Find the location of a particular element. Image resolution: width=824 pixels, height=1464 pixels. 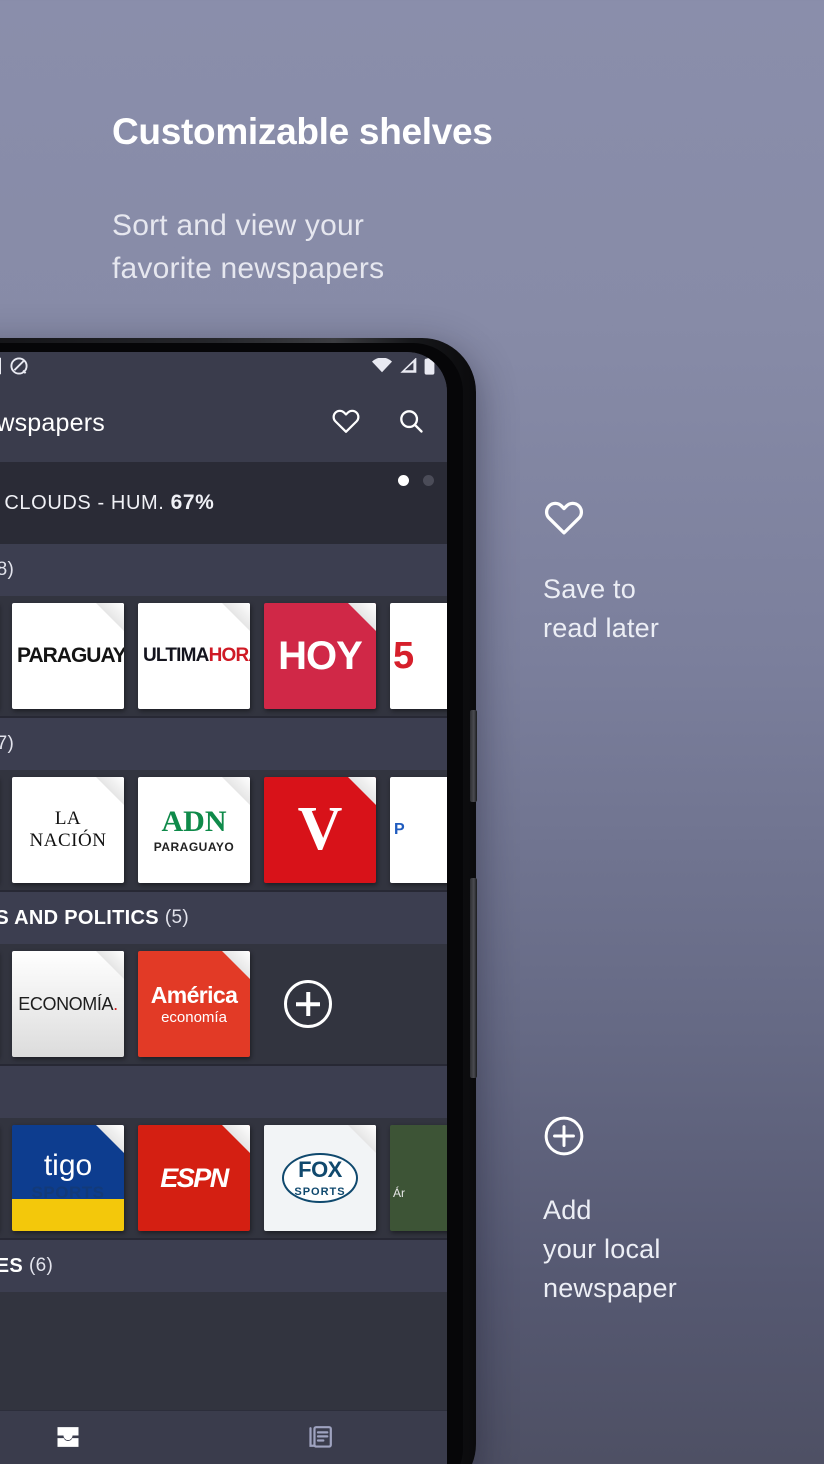

favorites-button is located at coordinates (346, 423).